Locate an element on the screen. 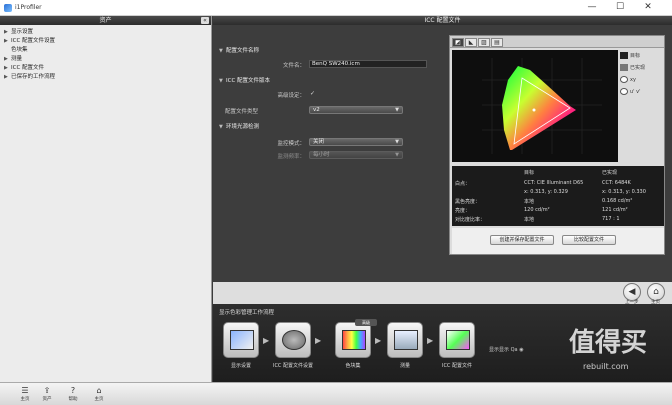 This screenshot has height=405, width=672. row-achieved-value: 0.168 cd/m² is located at coordinates (617, 201).